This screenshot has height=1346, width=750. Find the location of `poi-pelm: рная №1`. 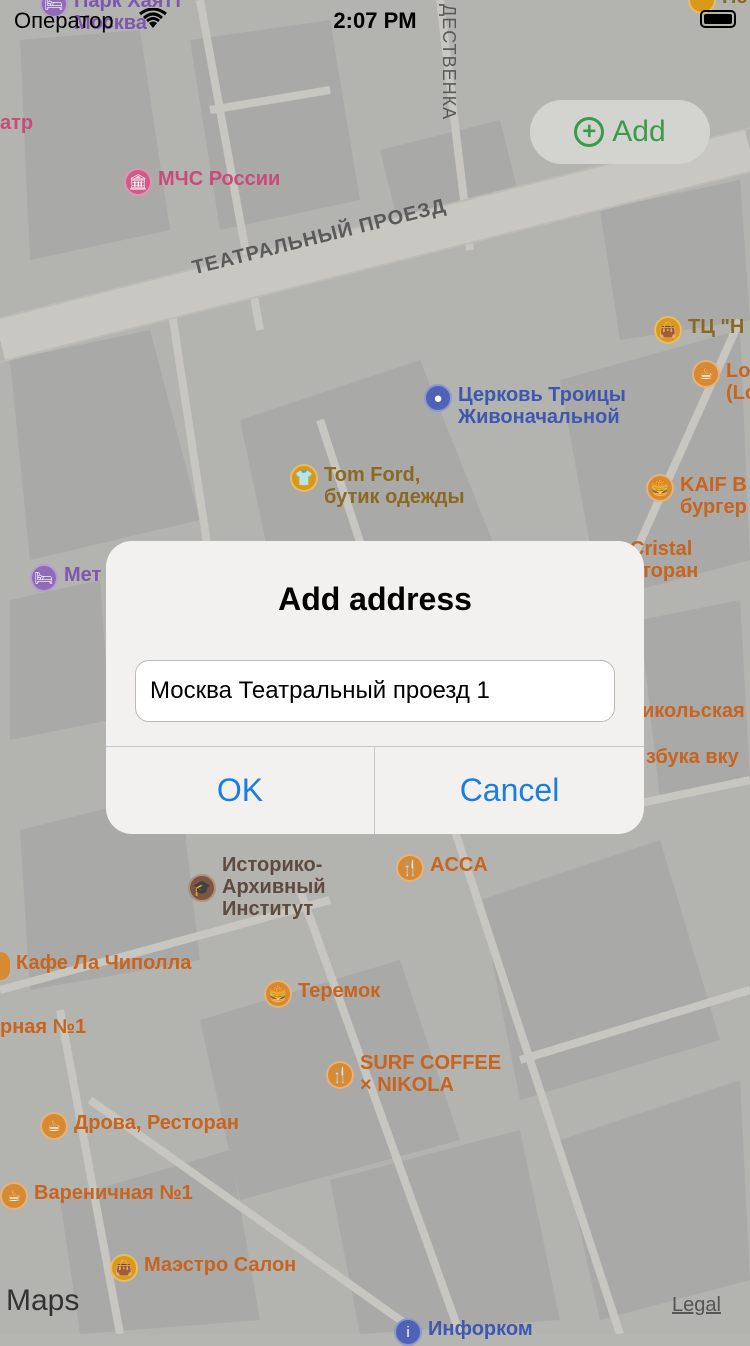

poi-pelm: рная №1 is located at coordinates (43, 1027).